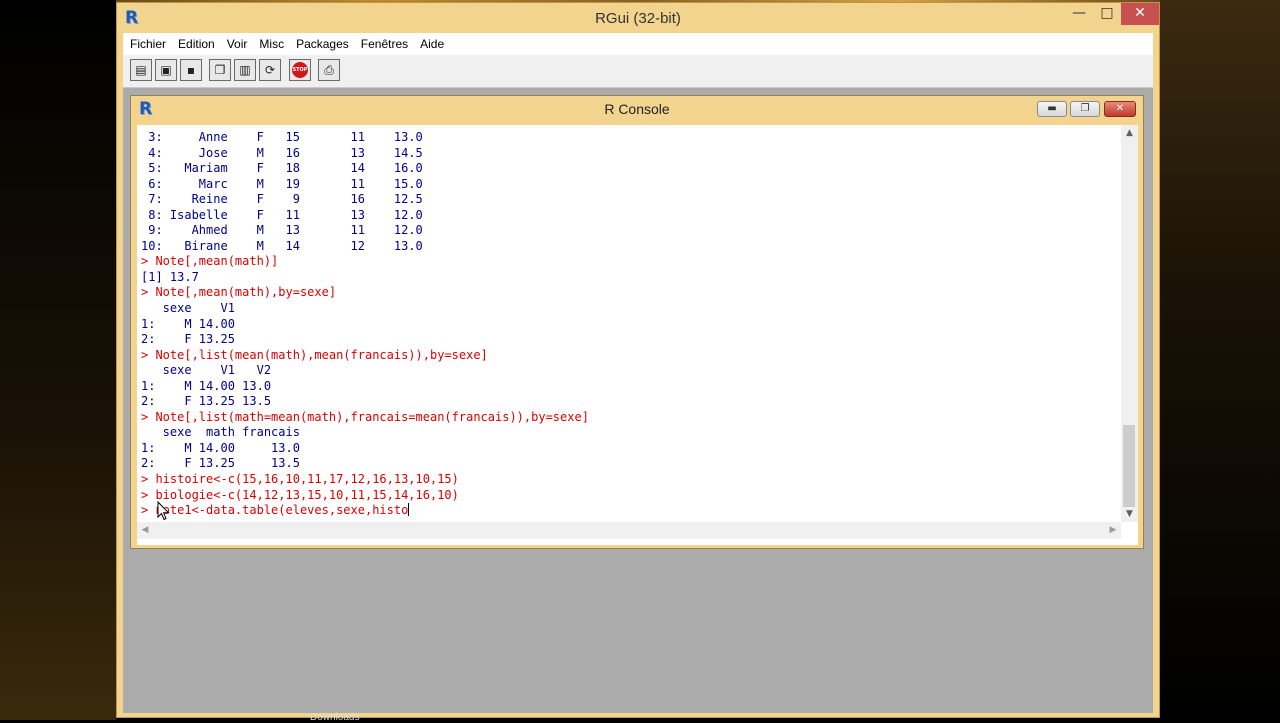 This screenshot has width=1280, height=723. I want to click on print-button: ⎙, so click(329, 70).